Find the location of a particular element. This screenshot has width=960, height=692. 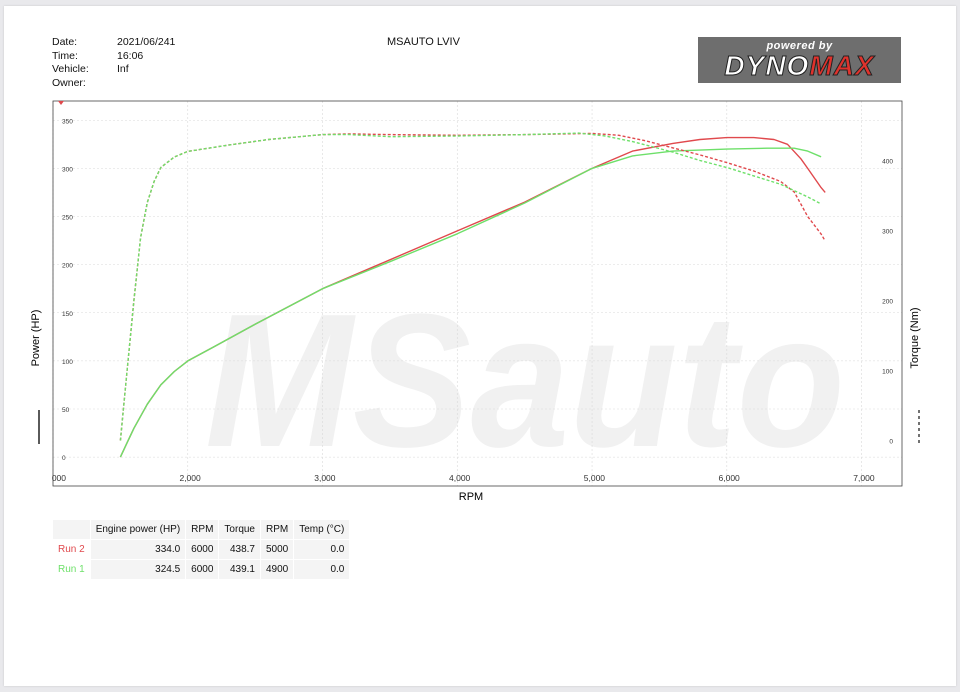

col-power-rpm: RPM is located at coordinates (202, 529).